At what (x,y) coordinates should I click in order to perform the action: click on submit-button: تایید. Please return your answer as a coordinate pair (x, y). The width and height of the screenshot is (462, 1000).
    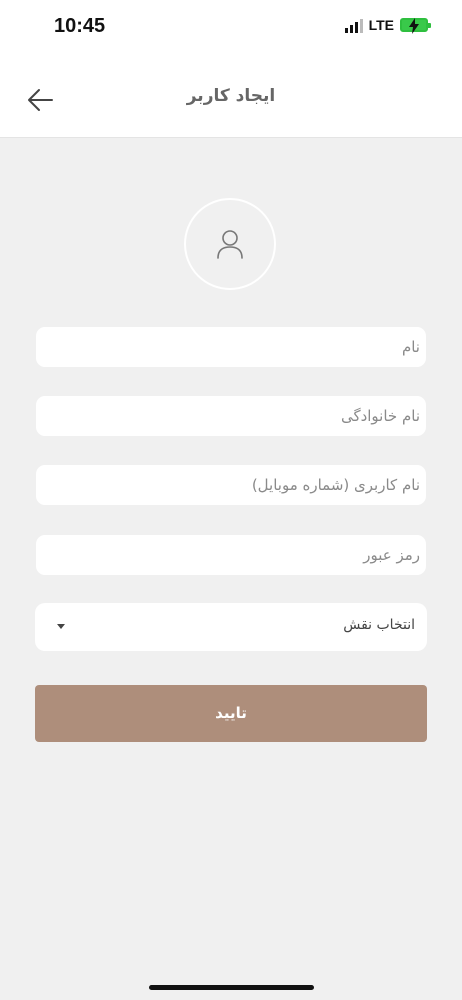
    Looking at the image, I should click on (231, 713).